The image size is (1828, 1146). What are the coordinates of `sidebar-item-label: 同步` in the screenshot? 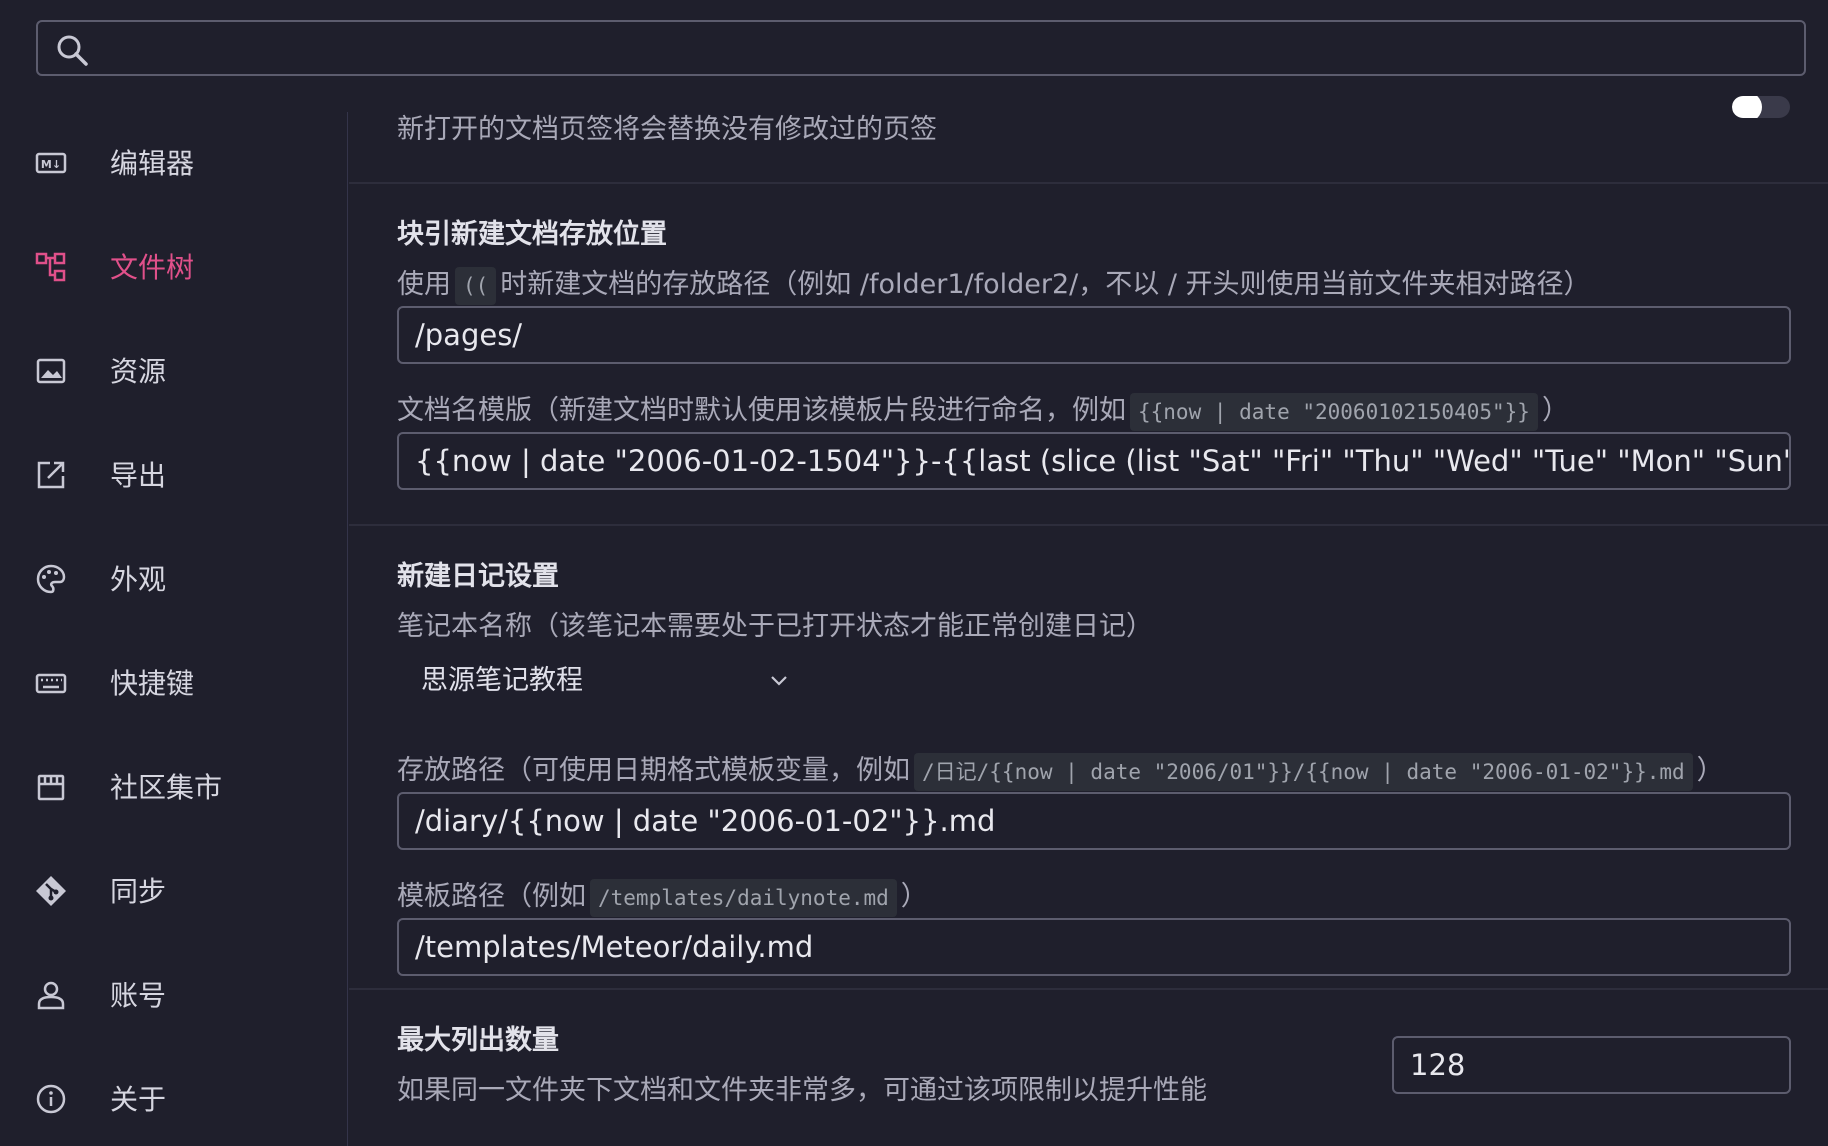 It's located at (138, 891).